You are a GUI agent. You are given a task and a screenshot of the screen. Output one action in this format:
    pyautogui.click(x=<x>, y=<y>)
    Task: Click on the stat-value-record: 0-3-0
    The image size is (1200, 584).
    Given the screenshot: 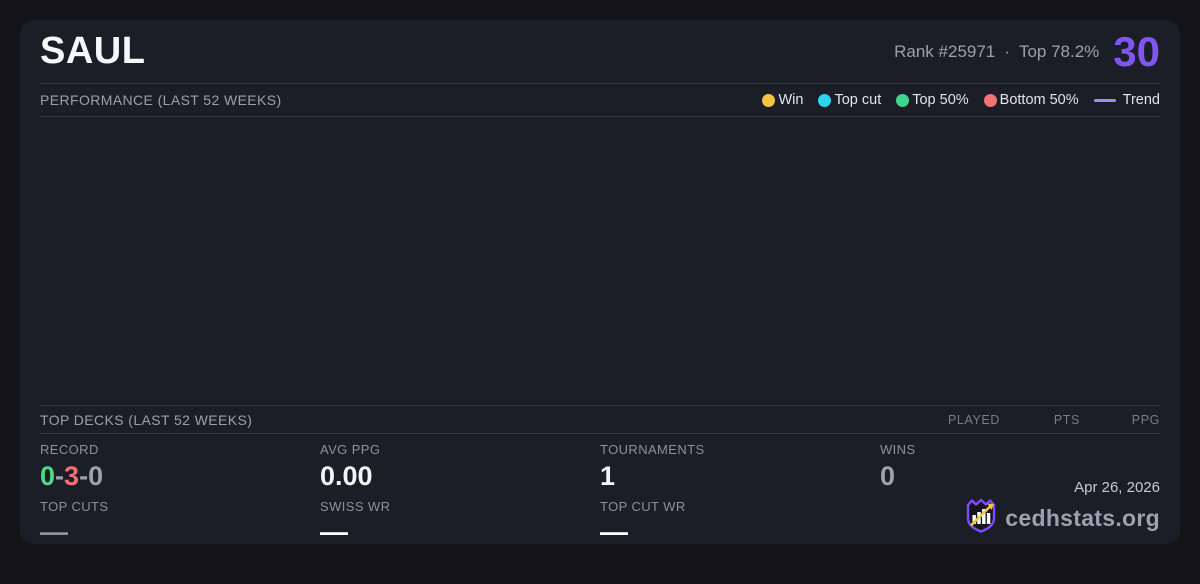 What is the action you would take?
    pyautogui.click(x=180, y=476)
    